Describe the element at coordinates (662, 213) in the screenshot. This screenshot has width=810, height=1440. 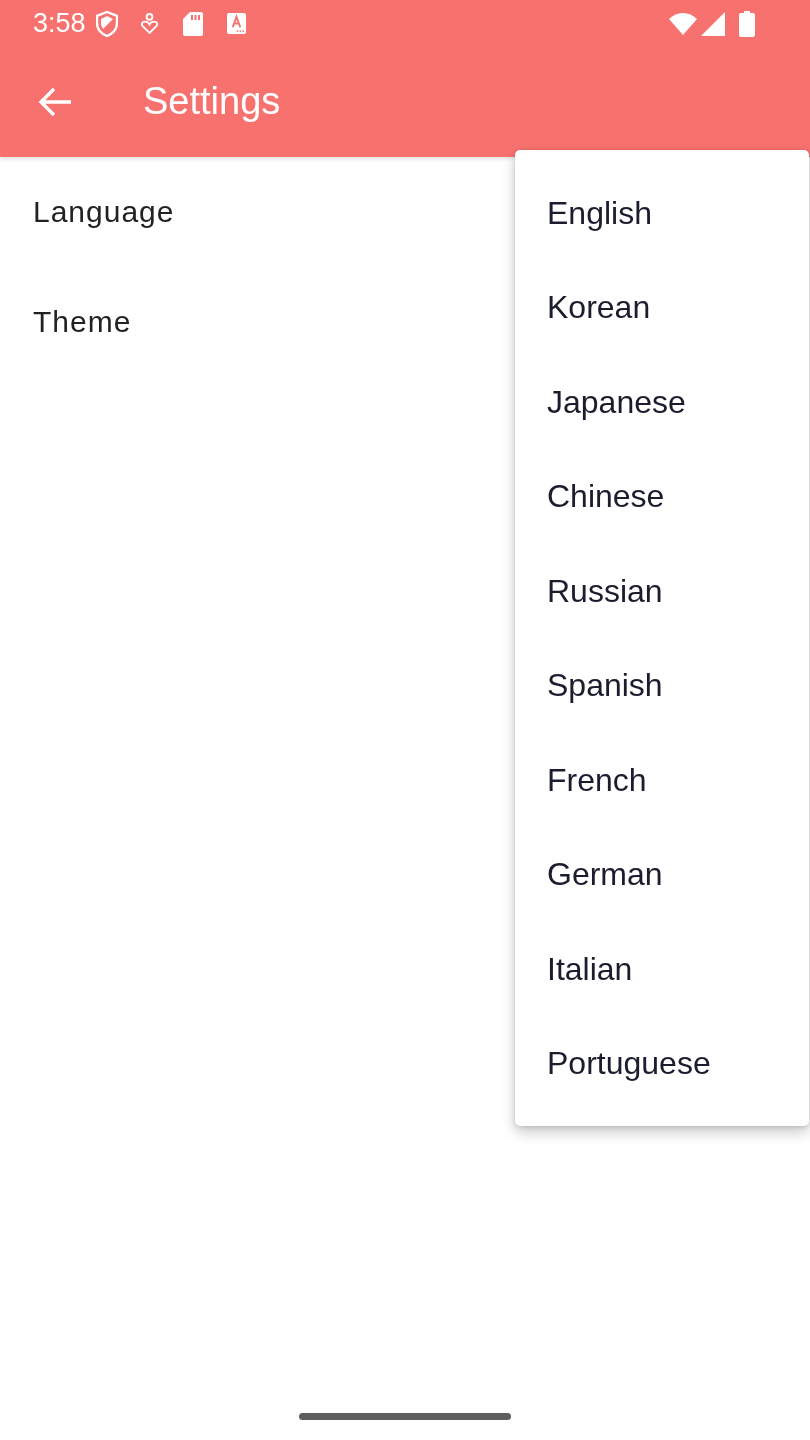
I see `menu-item: English` at that location.